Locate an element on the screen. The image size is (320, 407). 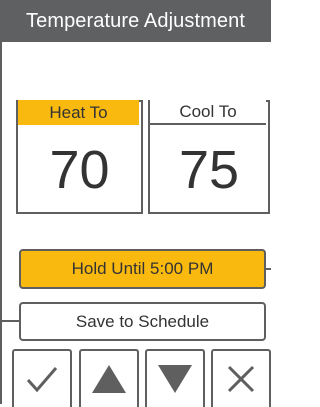
cancel-button is located at coordinates (241, 378).